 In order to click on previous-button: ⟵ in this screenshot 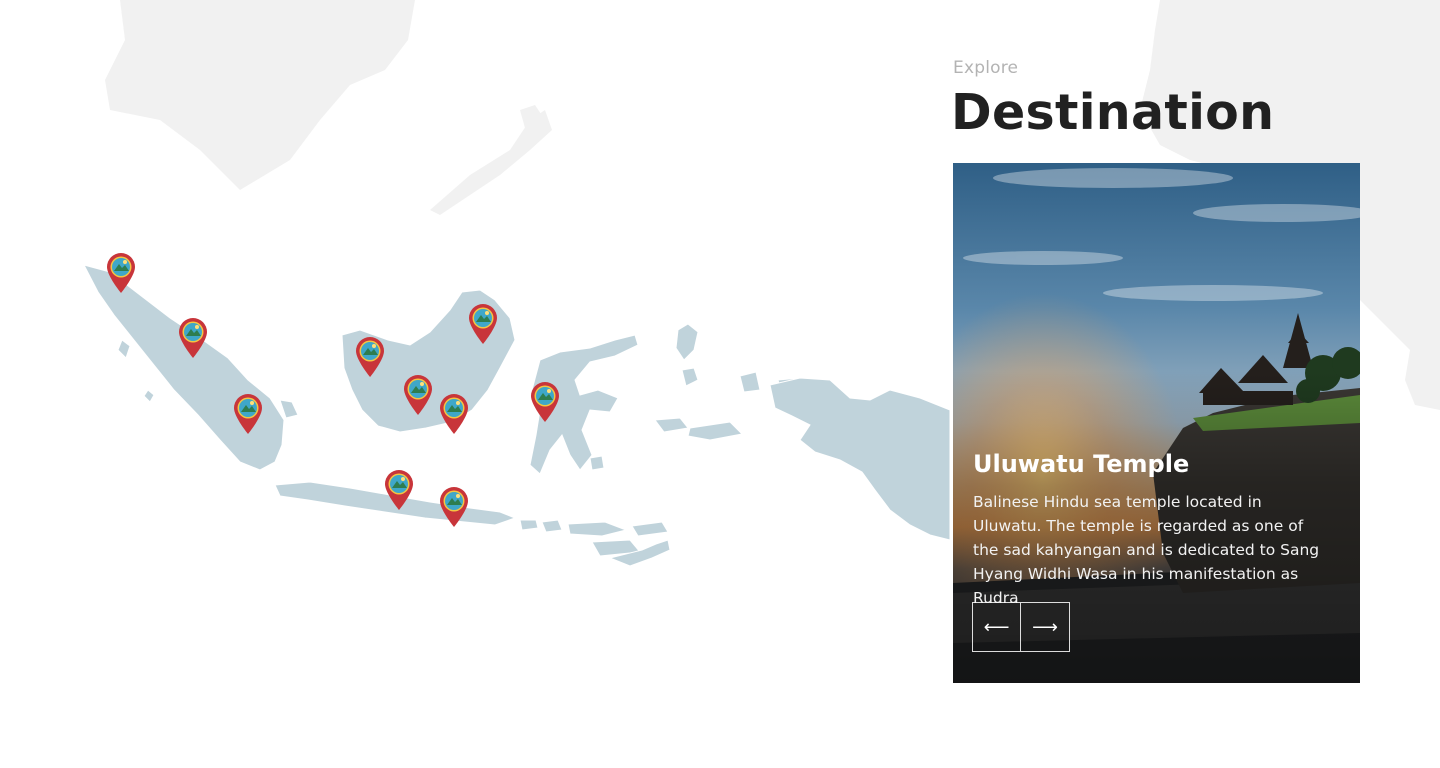, I will do `click(996, 627)`.